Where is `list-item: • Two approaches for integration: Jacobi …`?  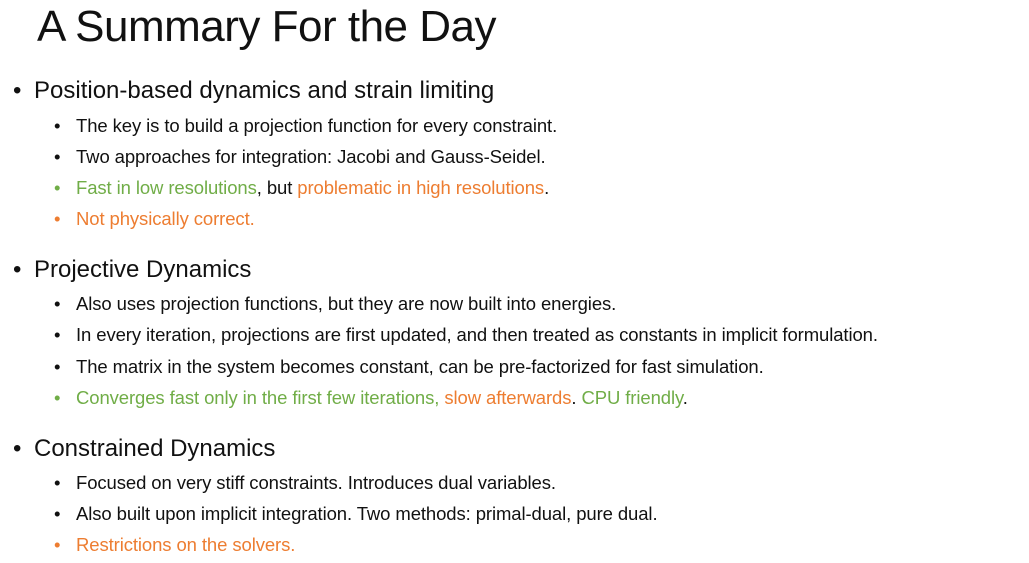
list-item: • Two approaches for integration: Jacobi … is located at coordinates (300, 157).